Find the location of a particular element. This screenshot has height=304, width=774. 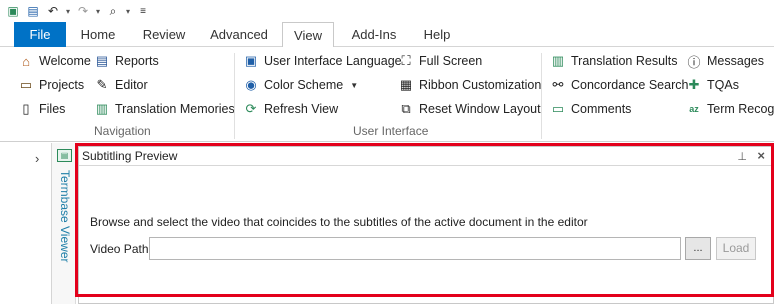

undo-icon: ↶ is located at coordinates (53, 11).